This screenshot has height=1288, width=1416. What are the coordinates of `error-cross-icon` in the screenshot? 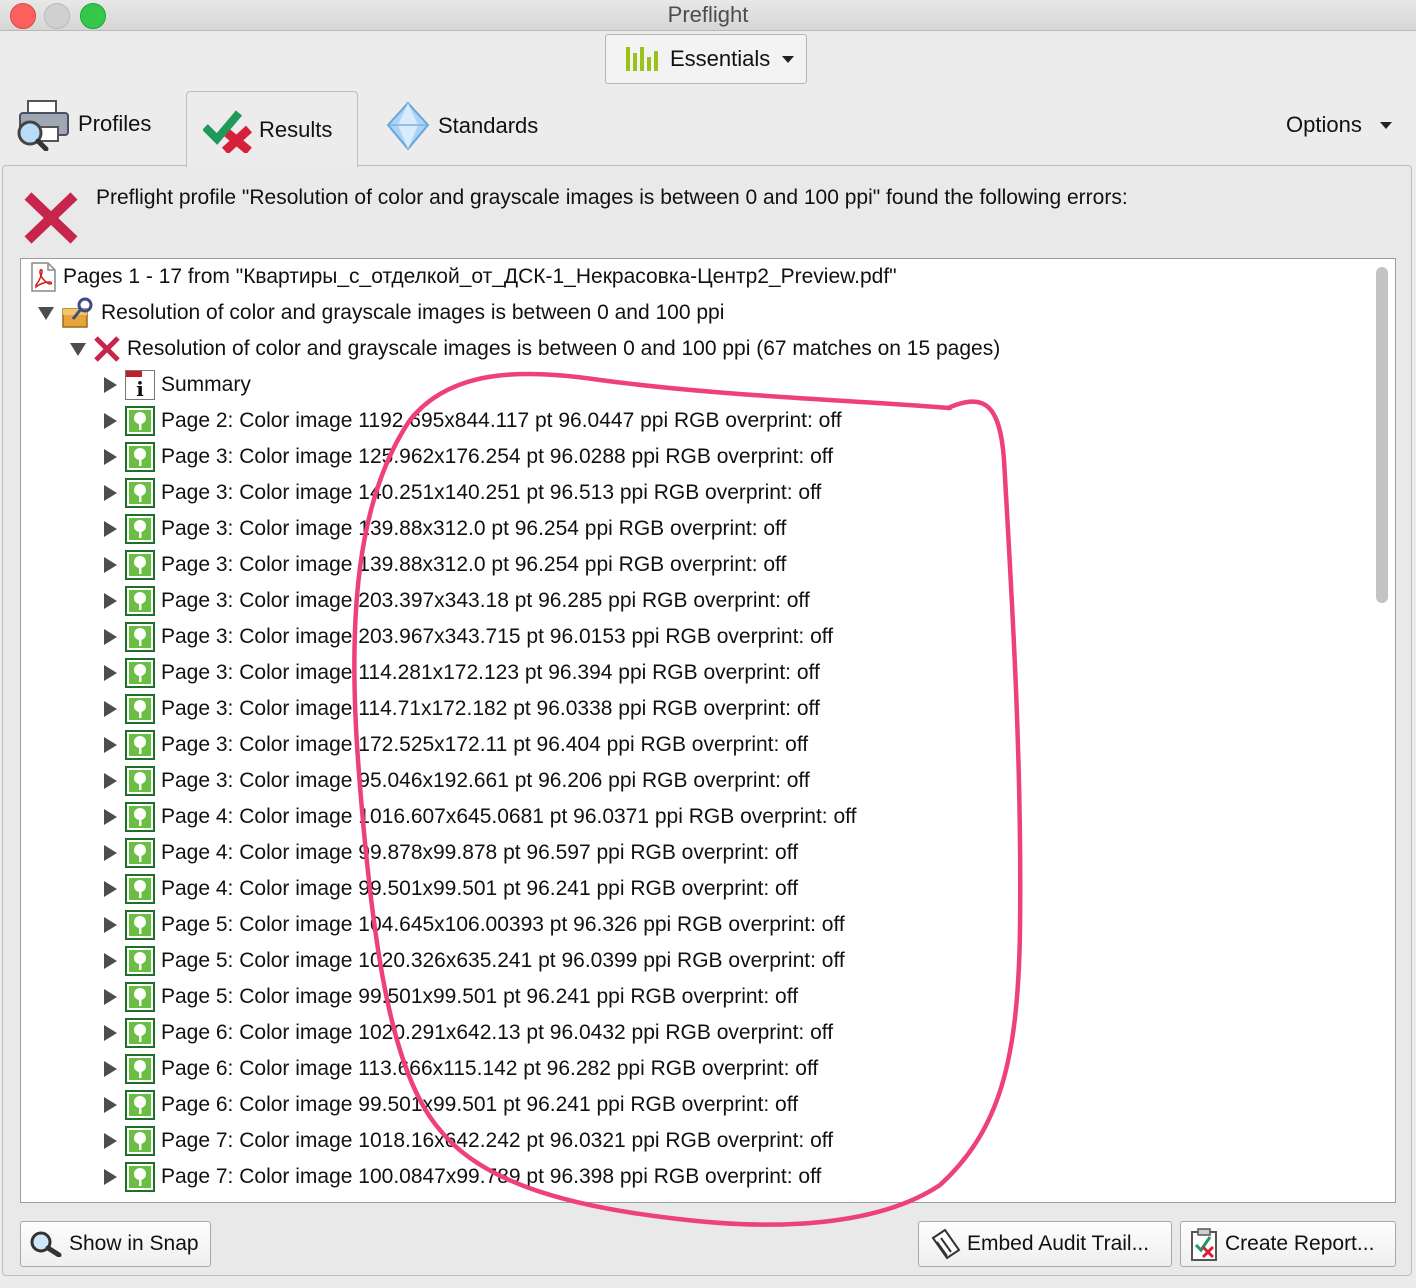 It's located at (51, 220).